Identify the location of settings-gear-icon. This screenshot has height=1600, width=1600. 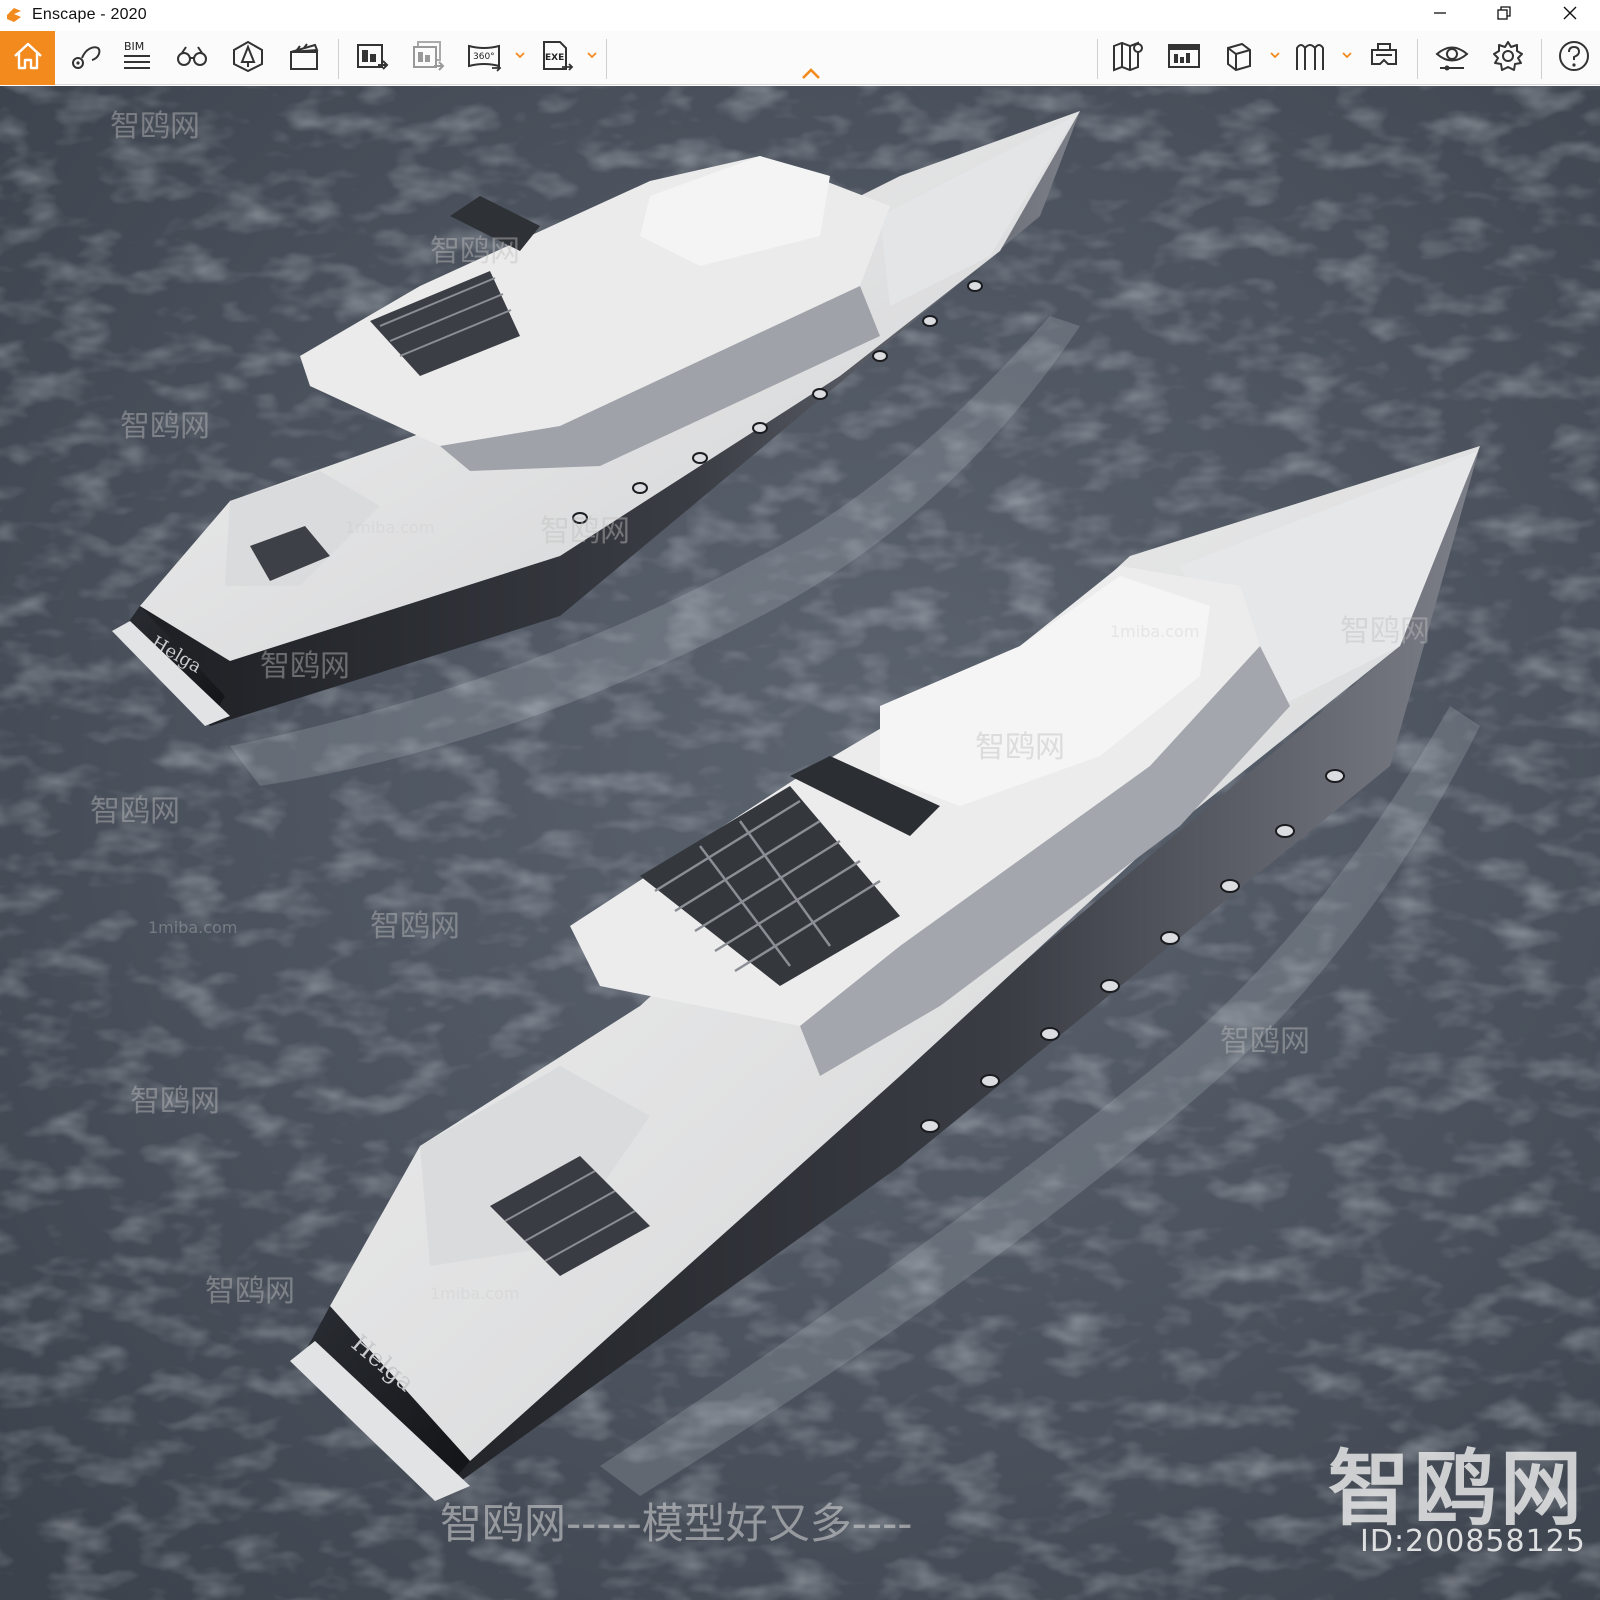
(1508, 58).